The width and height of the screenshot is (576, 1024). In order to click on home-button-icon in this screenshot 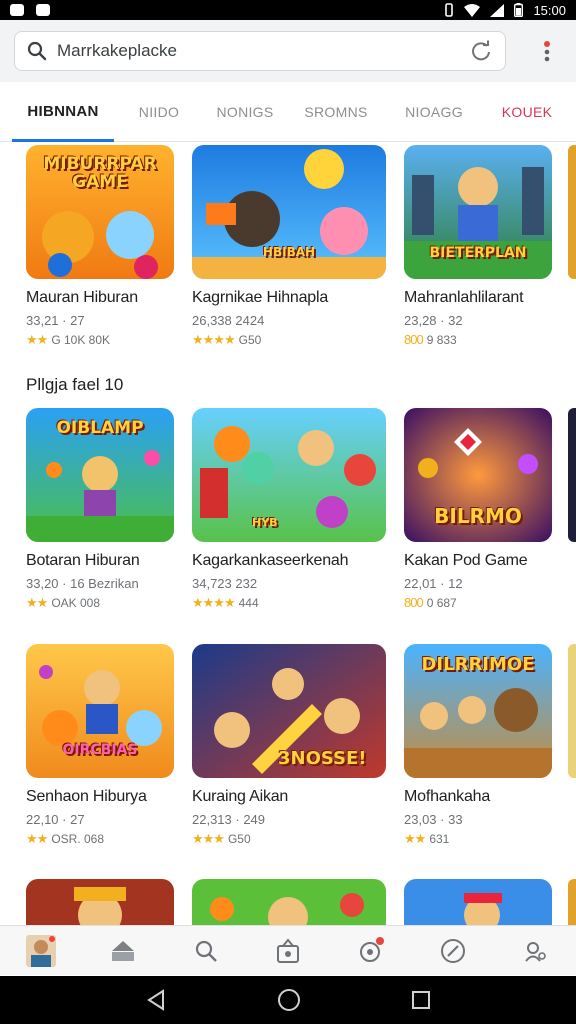, I will do `click(289, 1000)`.